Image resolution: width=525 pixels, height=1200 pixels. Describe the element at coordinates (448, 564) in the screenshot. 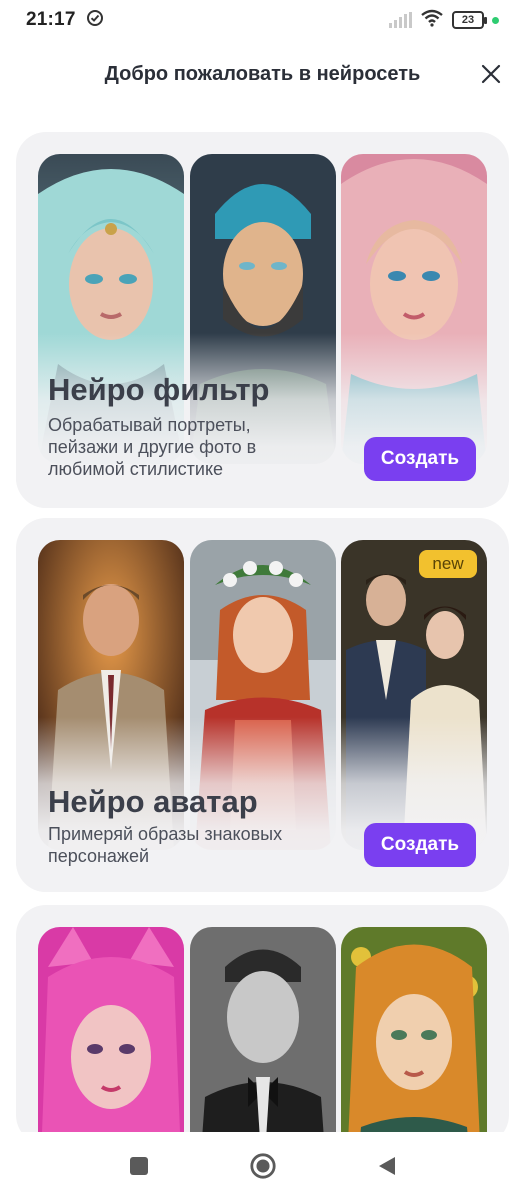

I see `new-badge: new` at that location.